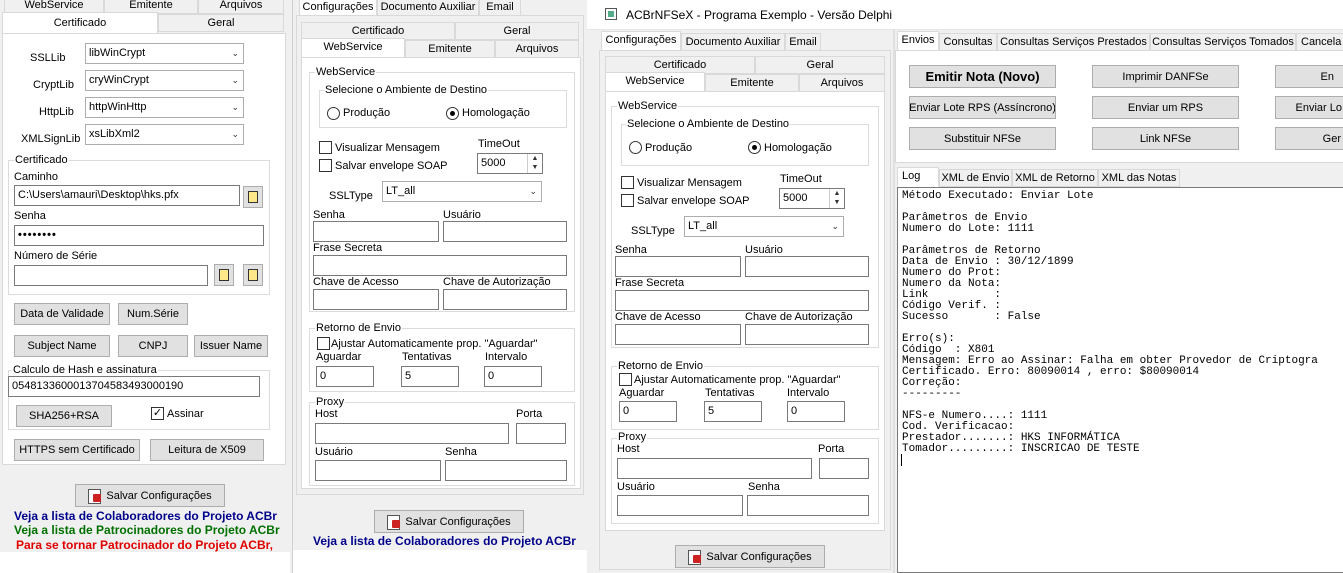  I want to click on tab-arquivos-p2: Arquivos, so click(537, 49).